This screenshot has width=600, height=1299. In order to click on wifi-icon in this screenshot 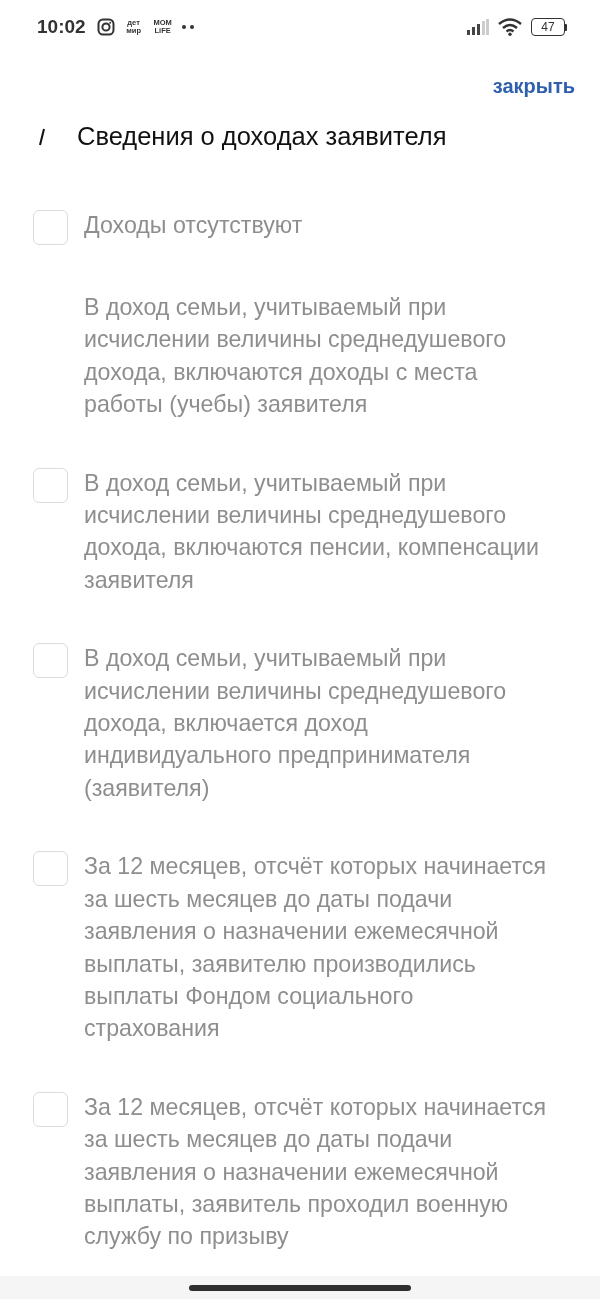, I will do `click(510, 27)`.